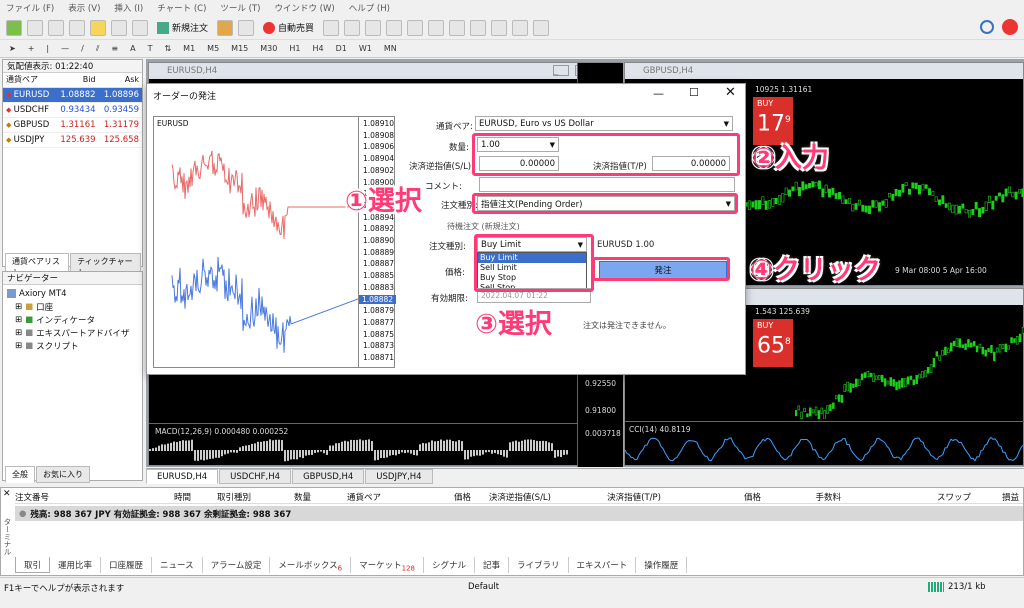 The width and height of the screenshot is (1024, 608). Describe the element at coordinates (47, 48) in the screenshot. I see `vertical-line-icon: |` at that location.